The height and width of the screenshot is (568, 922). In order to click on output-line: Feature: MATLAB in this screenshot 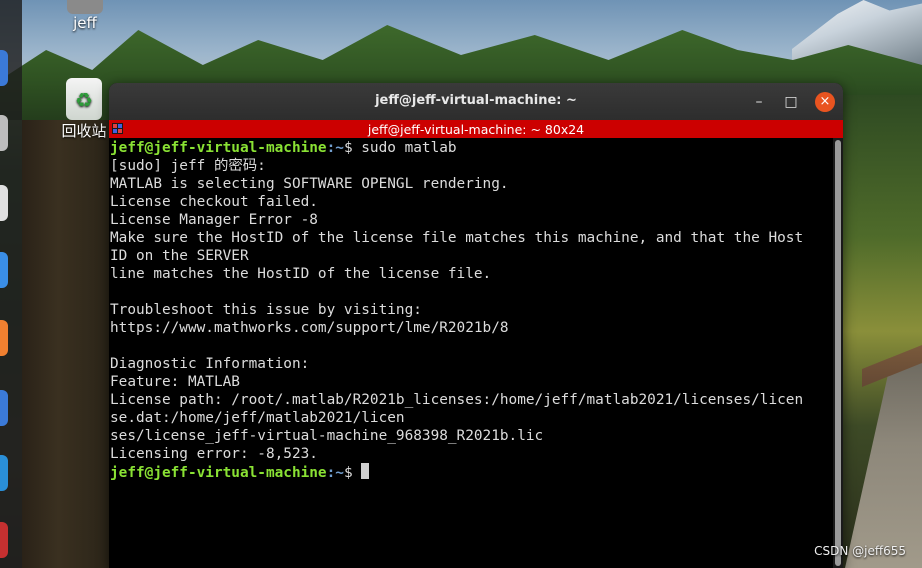, I will do `click(175, 382)`.